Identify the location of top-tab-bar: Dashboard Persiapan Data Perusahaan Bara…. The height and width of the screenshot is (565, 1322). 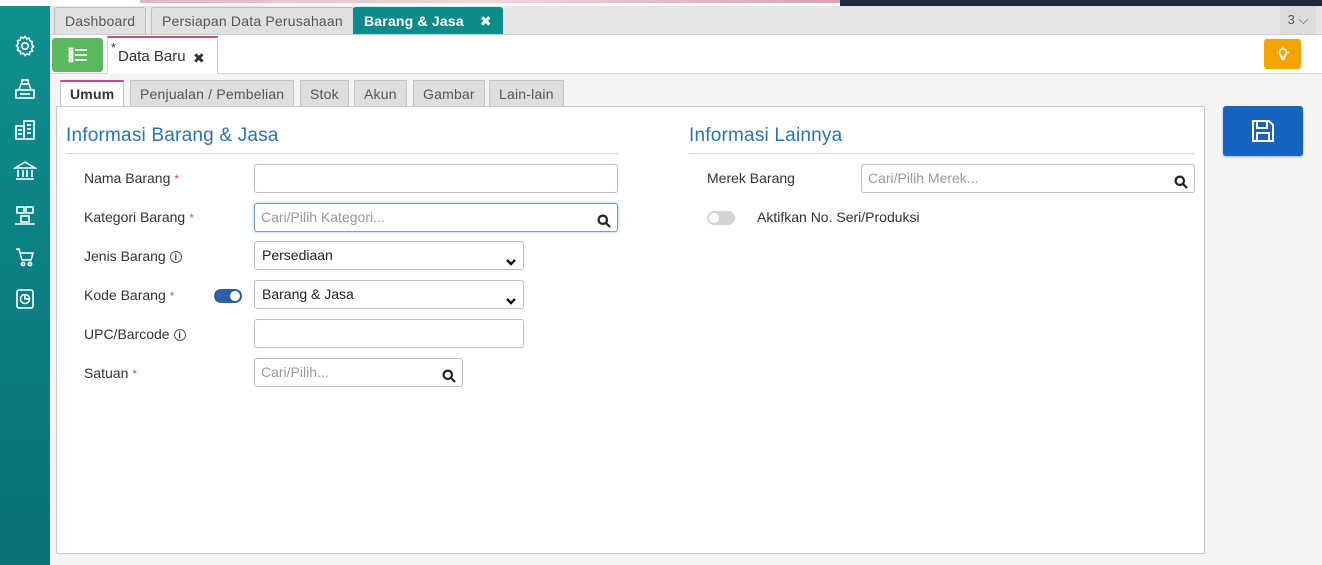
(686, 20).